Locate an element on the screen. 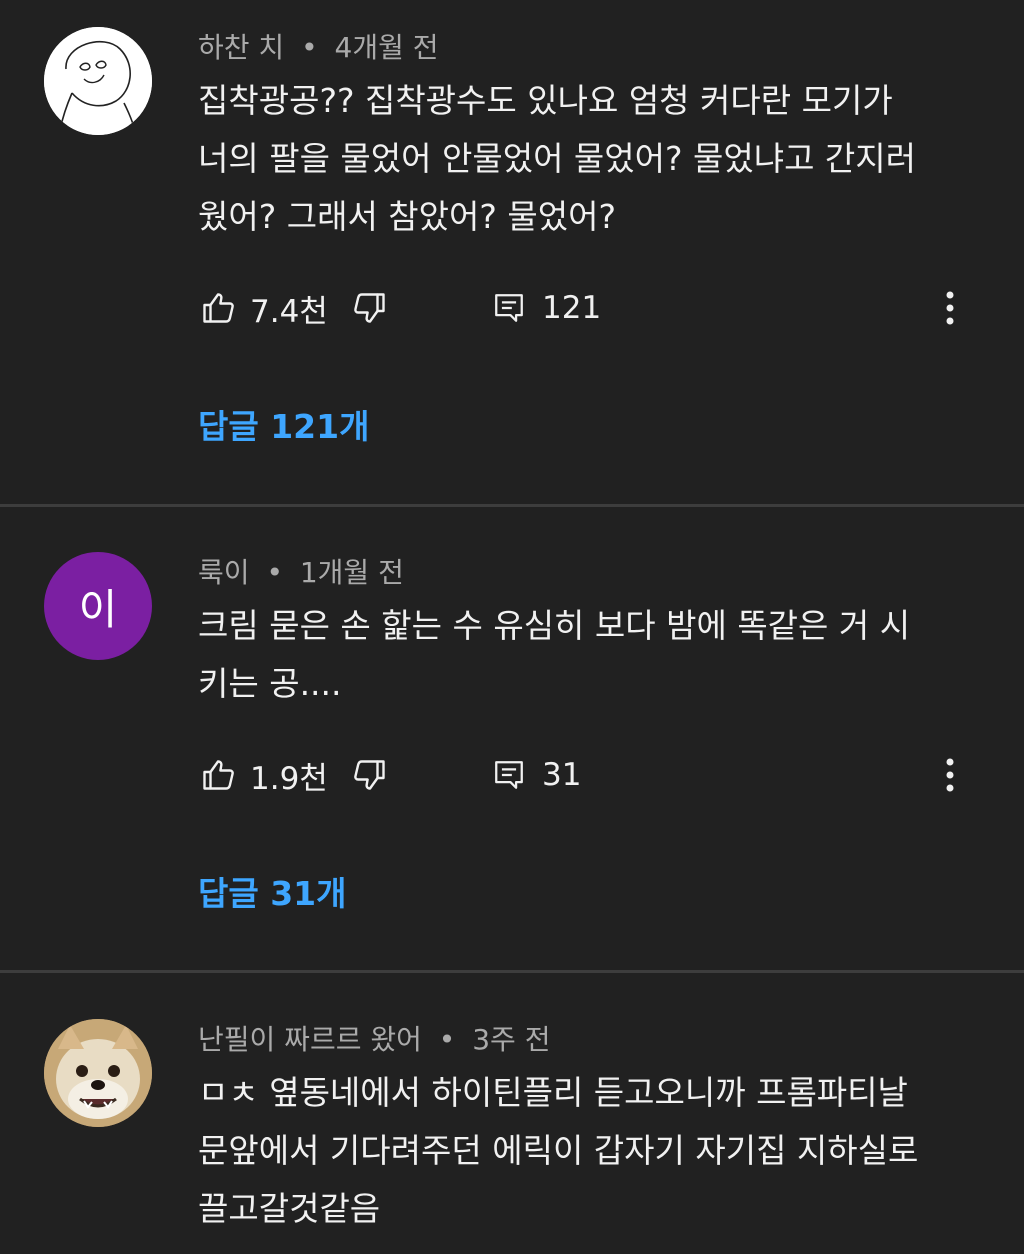  comment-text-line: 웠어? 그래서 참았어? 물었어? is located at coordinates (407, 216).